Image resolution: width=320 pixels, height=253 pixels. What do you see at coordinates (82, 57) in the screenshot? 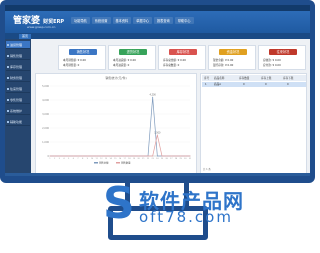
I see `stat-card-sales: 销售状况 本月销售额: ¥ 0.00 本月销售量: 0` at bounding box center [82, 57].